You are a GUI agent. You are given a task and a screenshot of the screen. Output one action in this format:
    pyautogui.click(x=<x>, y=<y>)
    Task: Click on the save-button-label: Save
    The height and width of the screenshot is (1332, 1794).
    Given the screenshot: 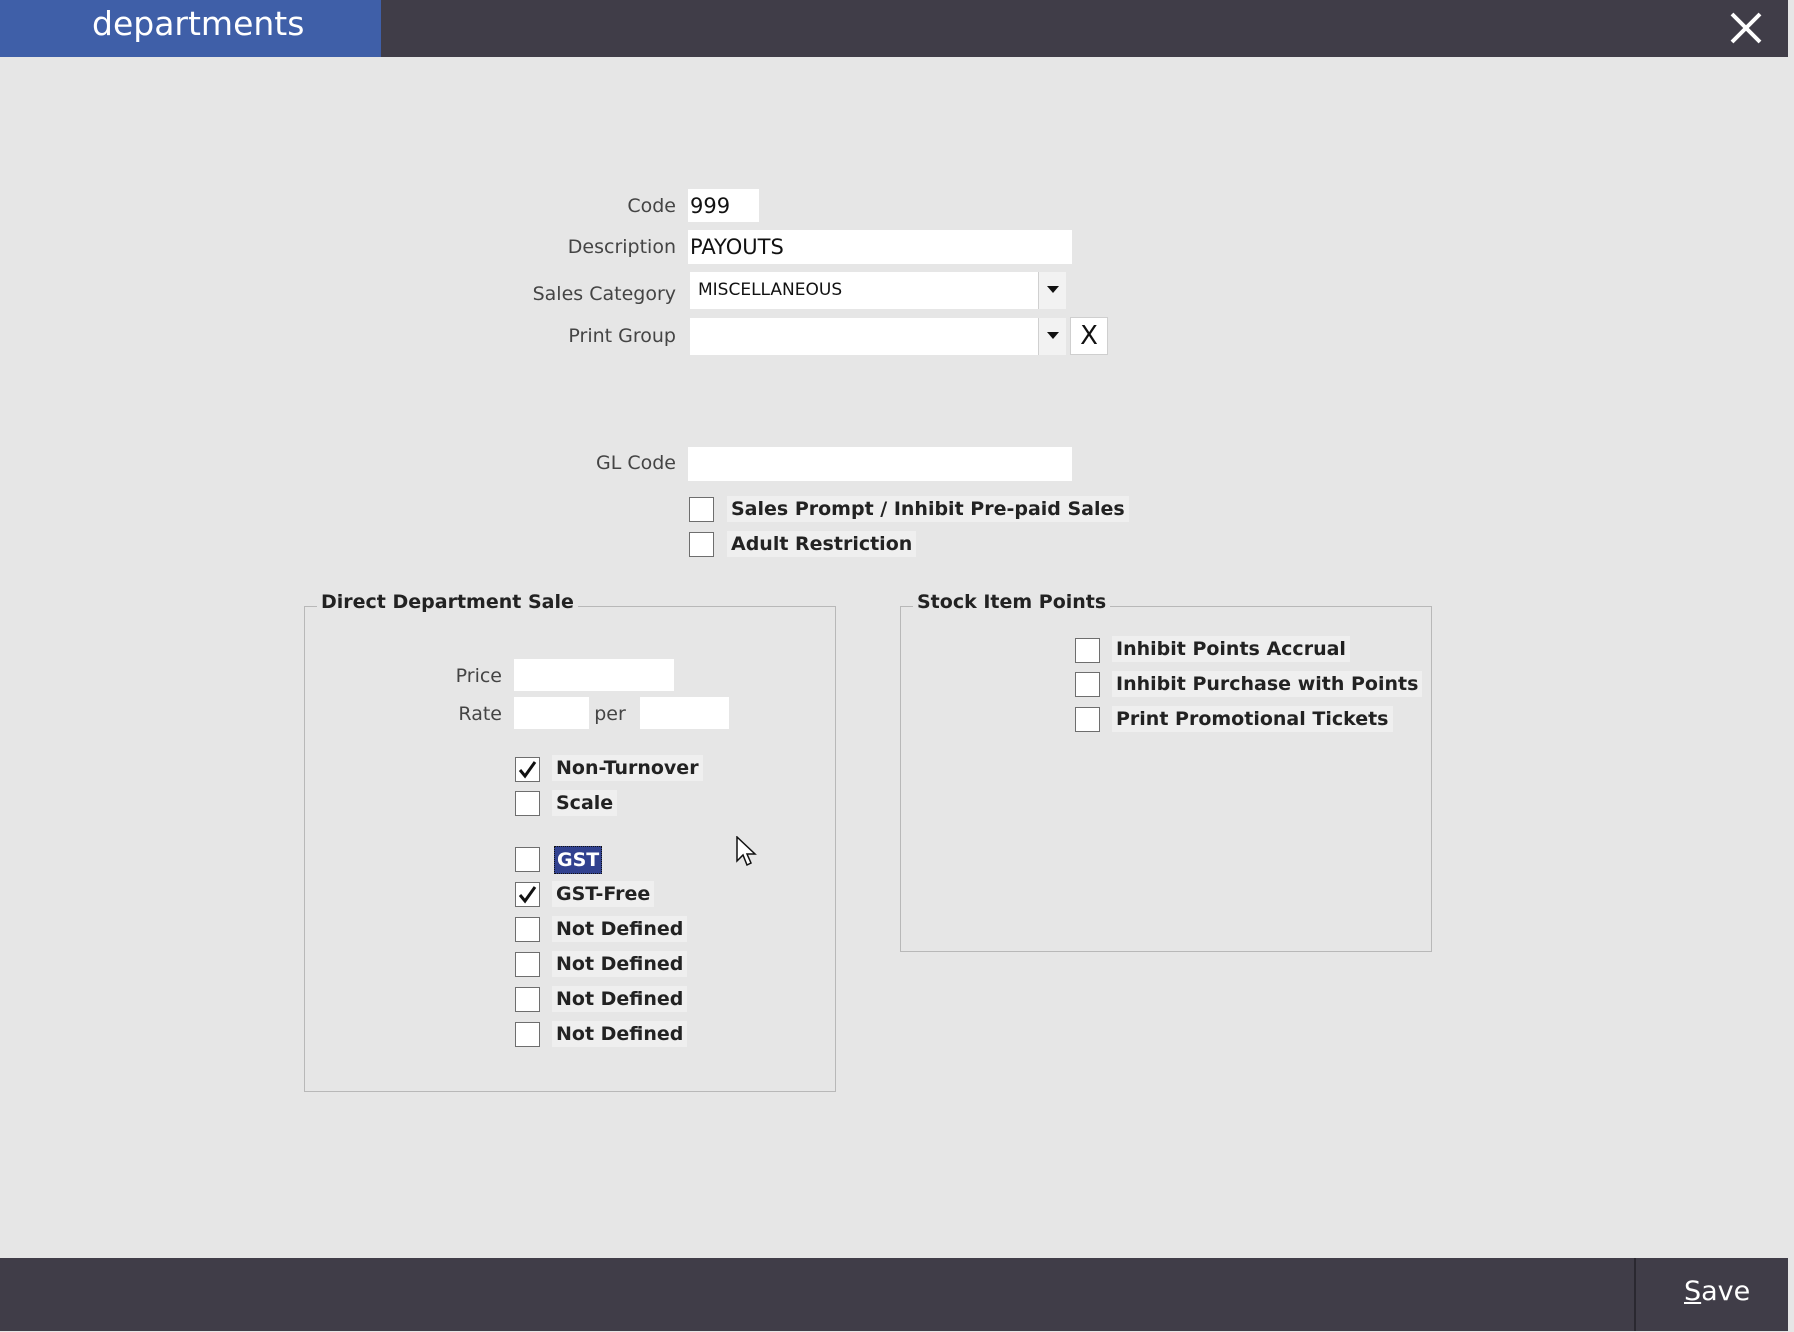 What is the action you would take?
    pyautogui.click(x=1717, y=1291)
    